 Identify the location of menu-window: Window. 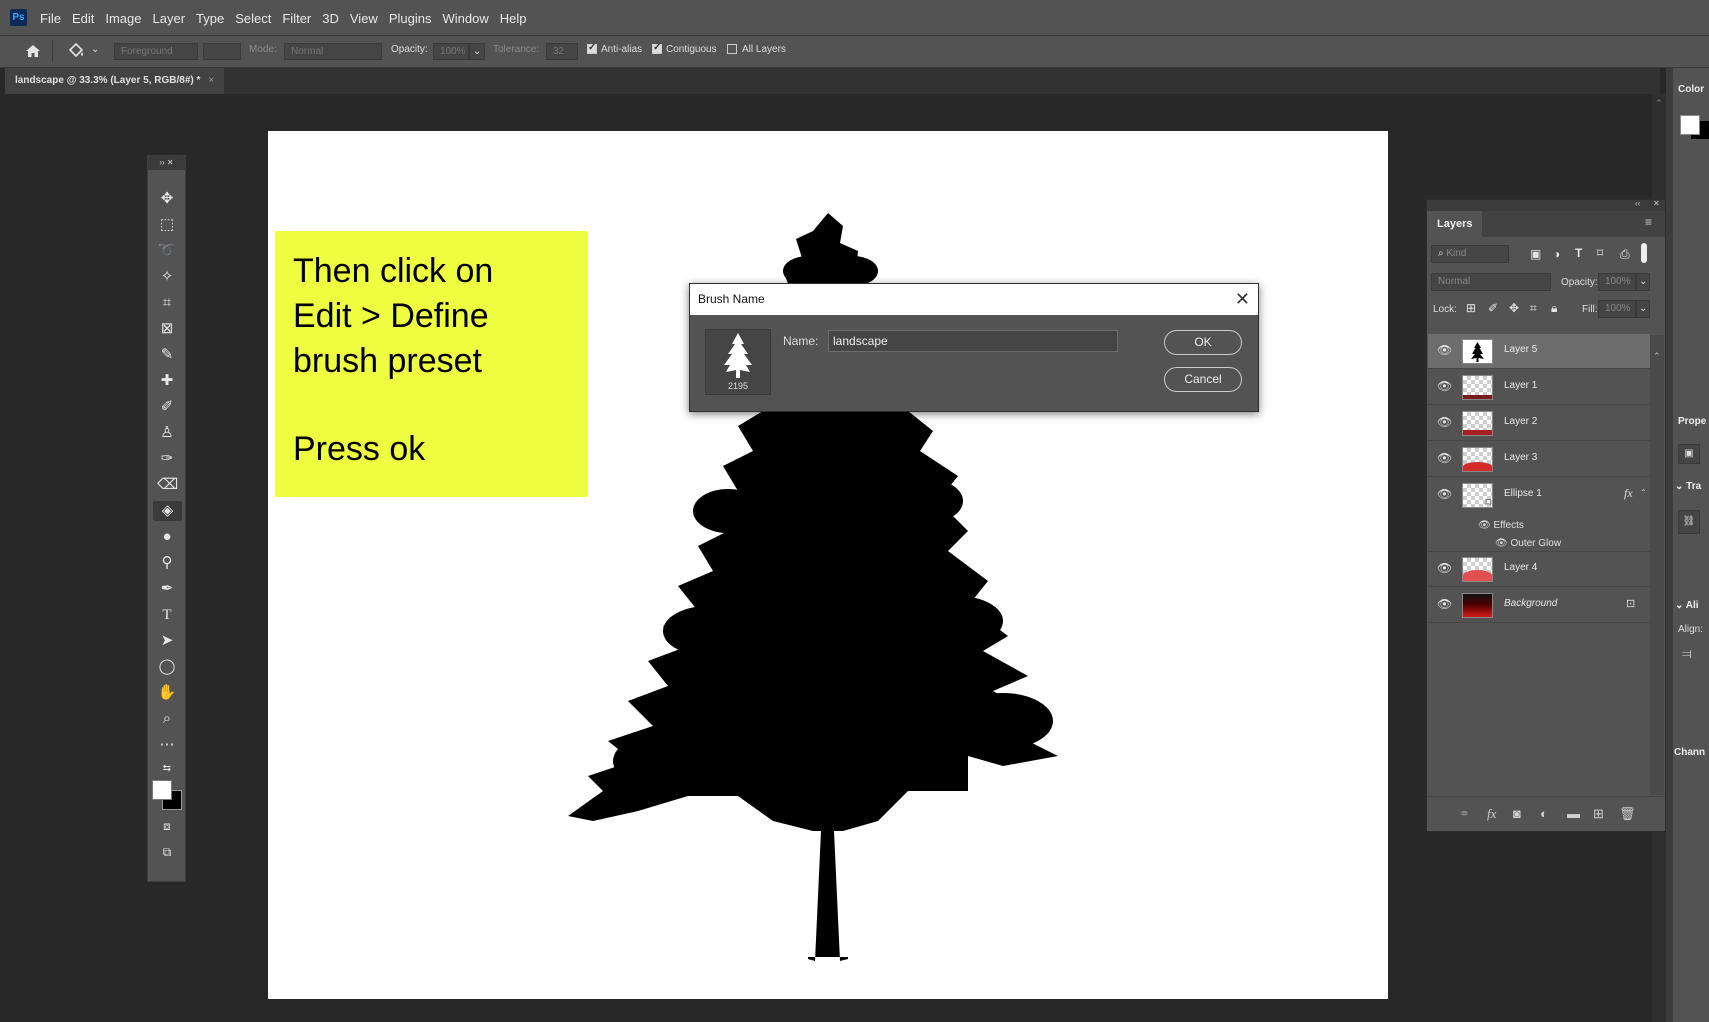
(465, 18).